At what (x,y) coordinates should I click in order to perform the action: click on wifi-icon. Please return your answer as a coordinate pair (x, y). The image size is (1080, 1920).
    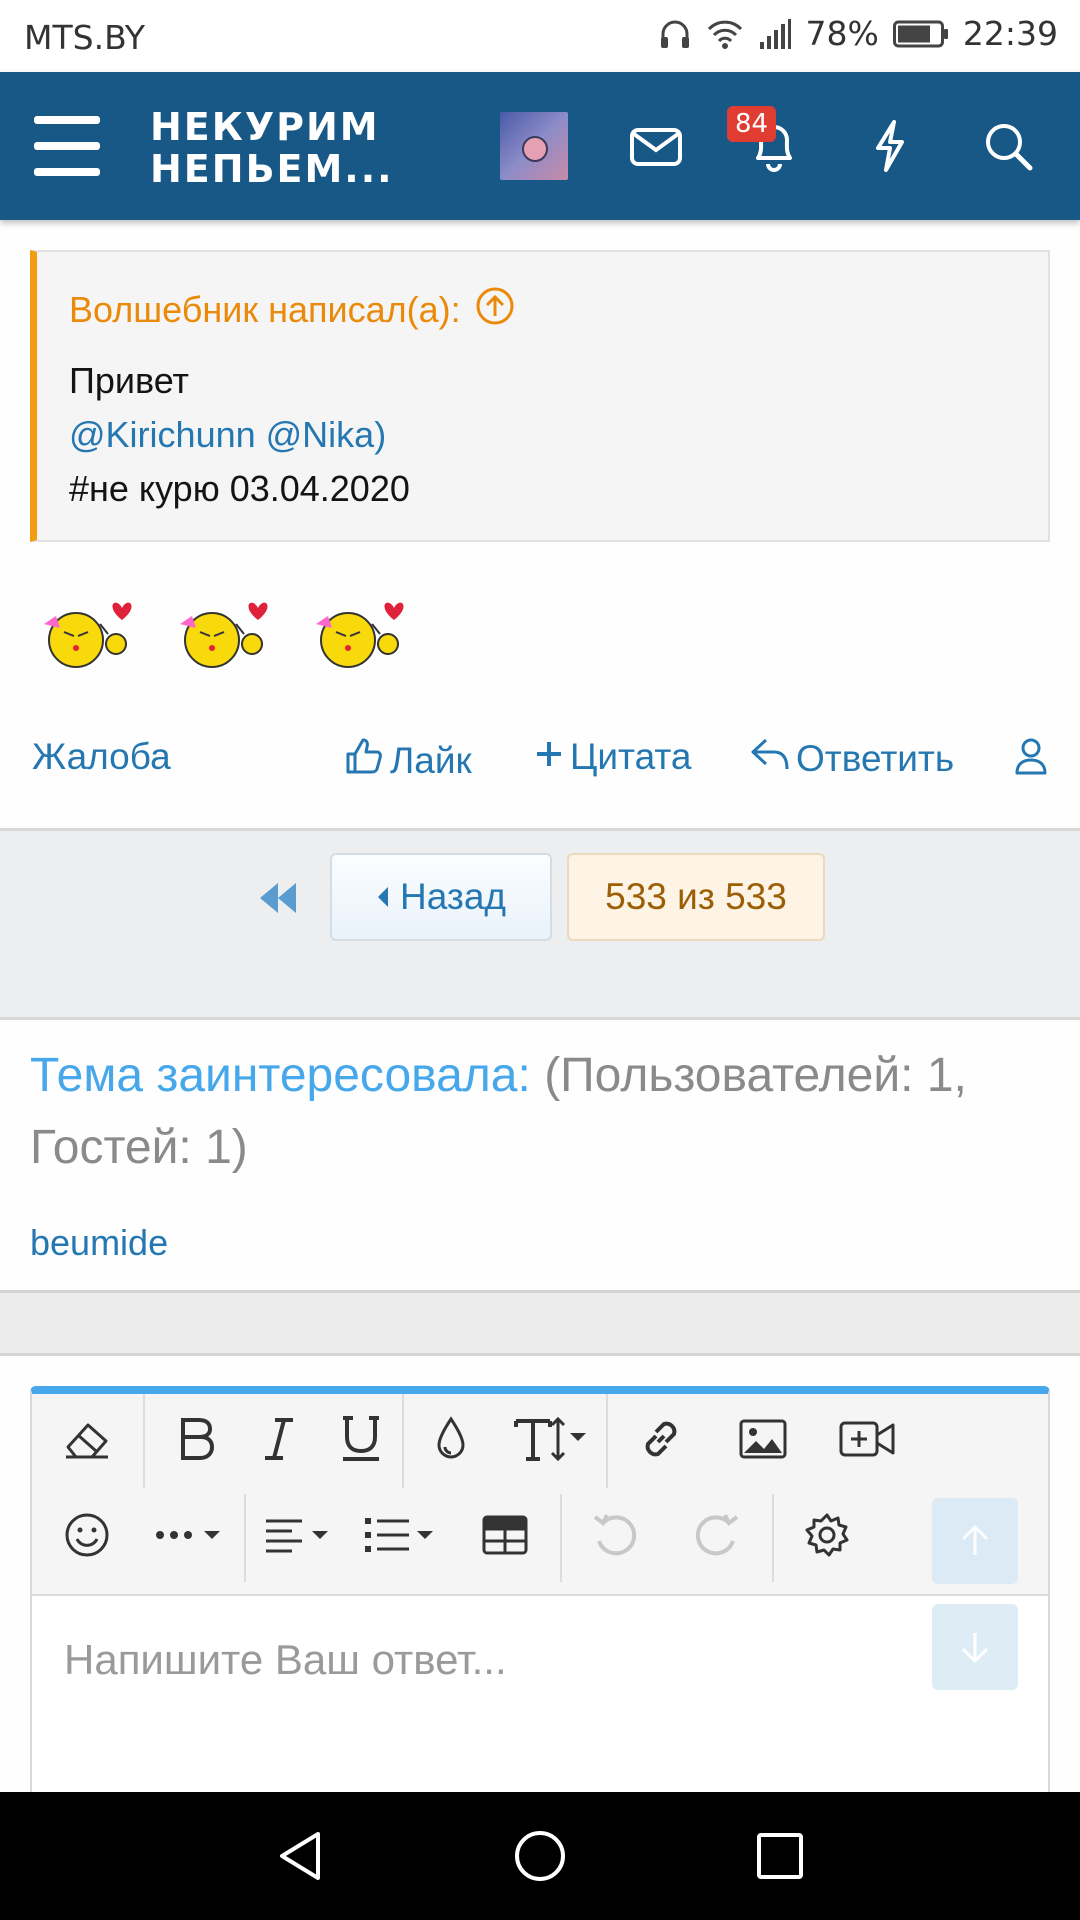
    Looking at the image, I should click on (725, 34).